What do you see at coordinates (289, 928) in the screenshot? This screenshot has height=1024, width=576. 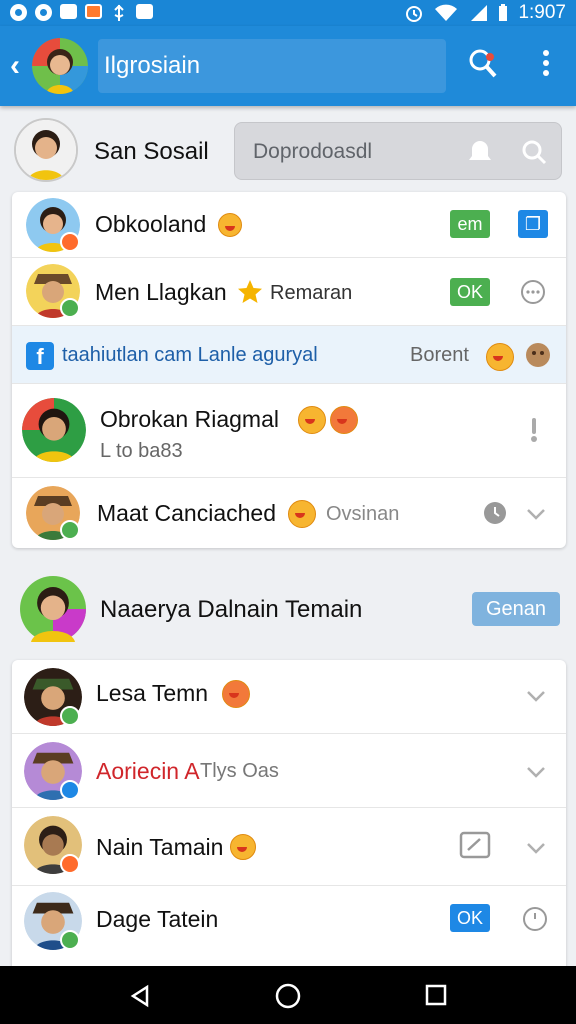 I see `list-item: Dage Tatein OK` at bounding box center [289, 928].